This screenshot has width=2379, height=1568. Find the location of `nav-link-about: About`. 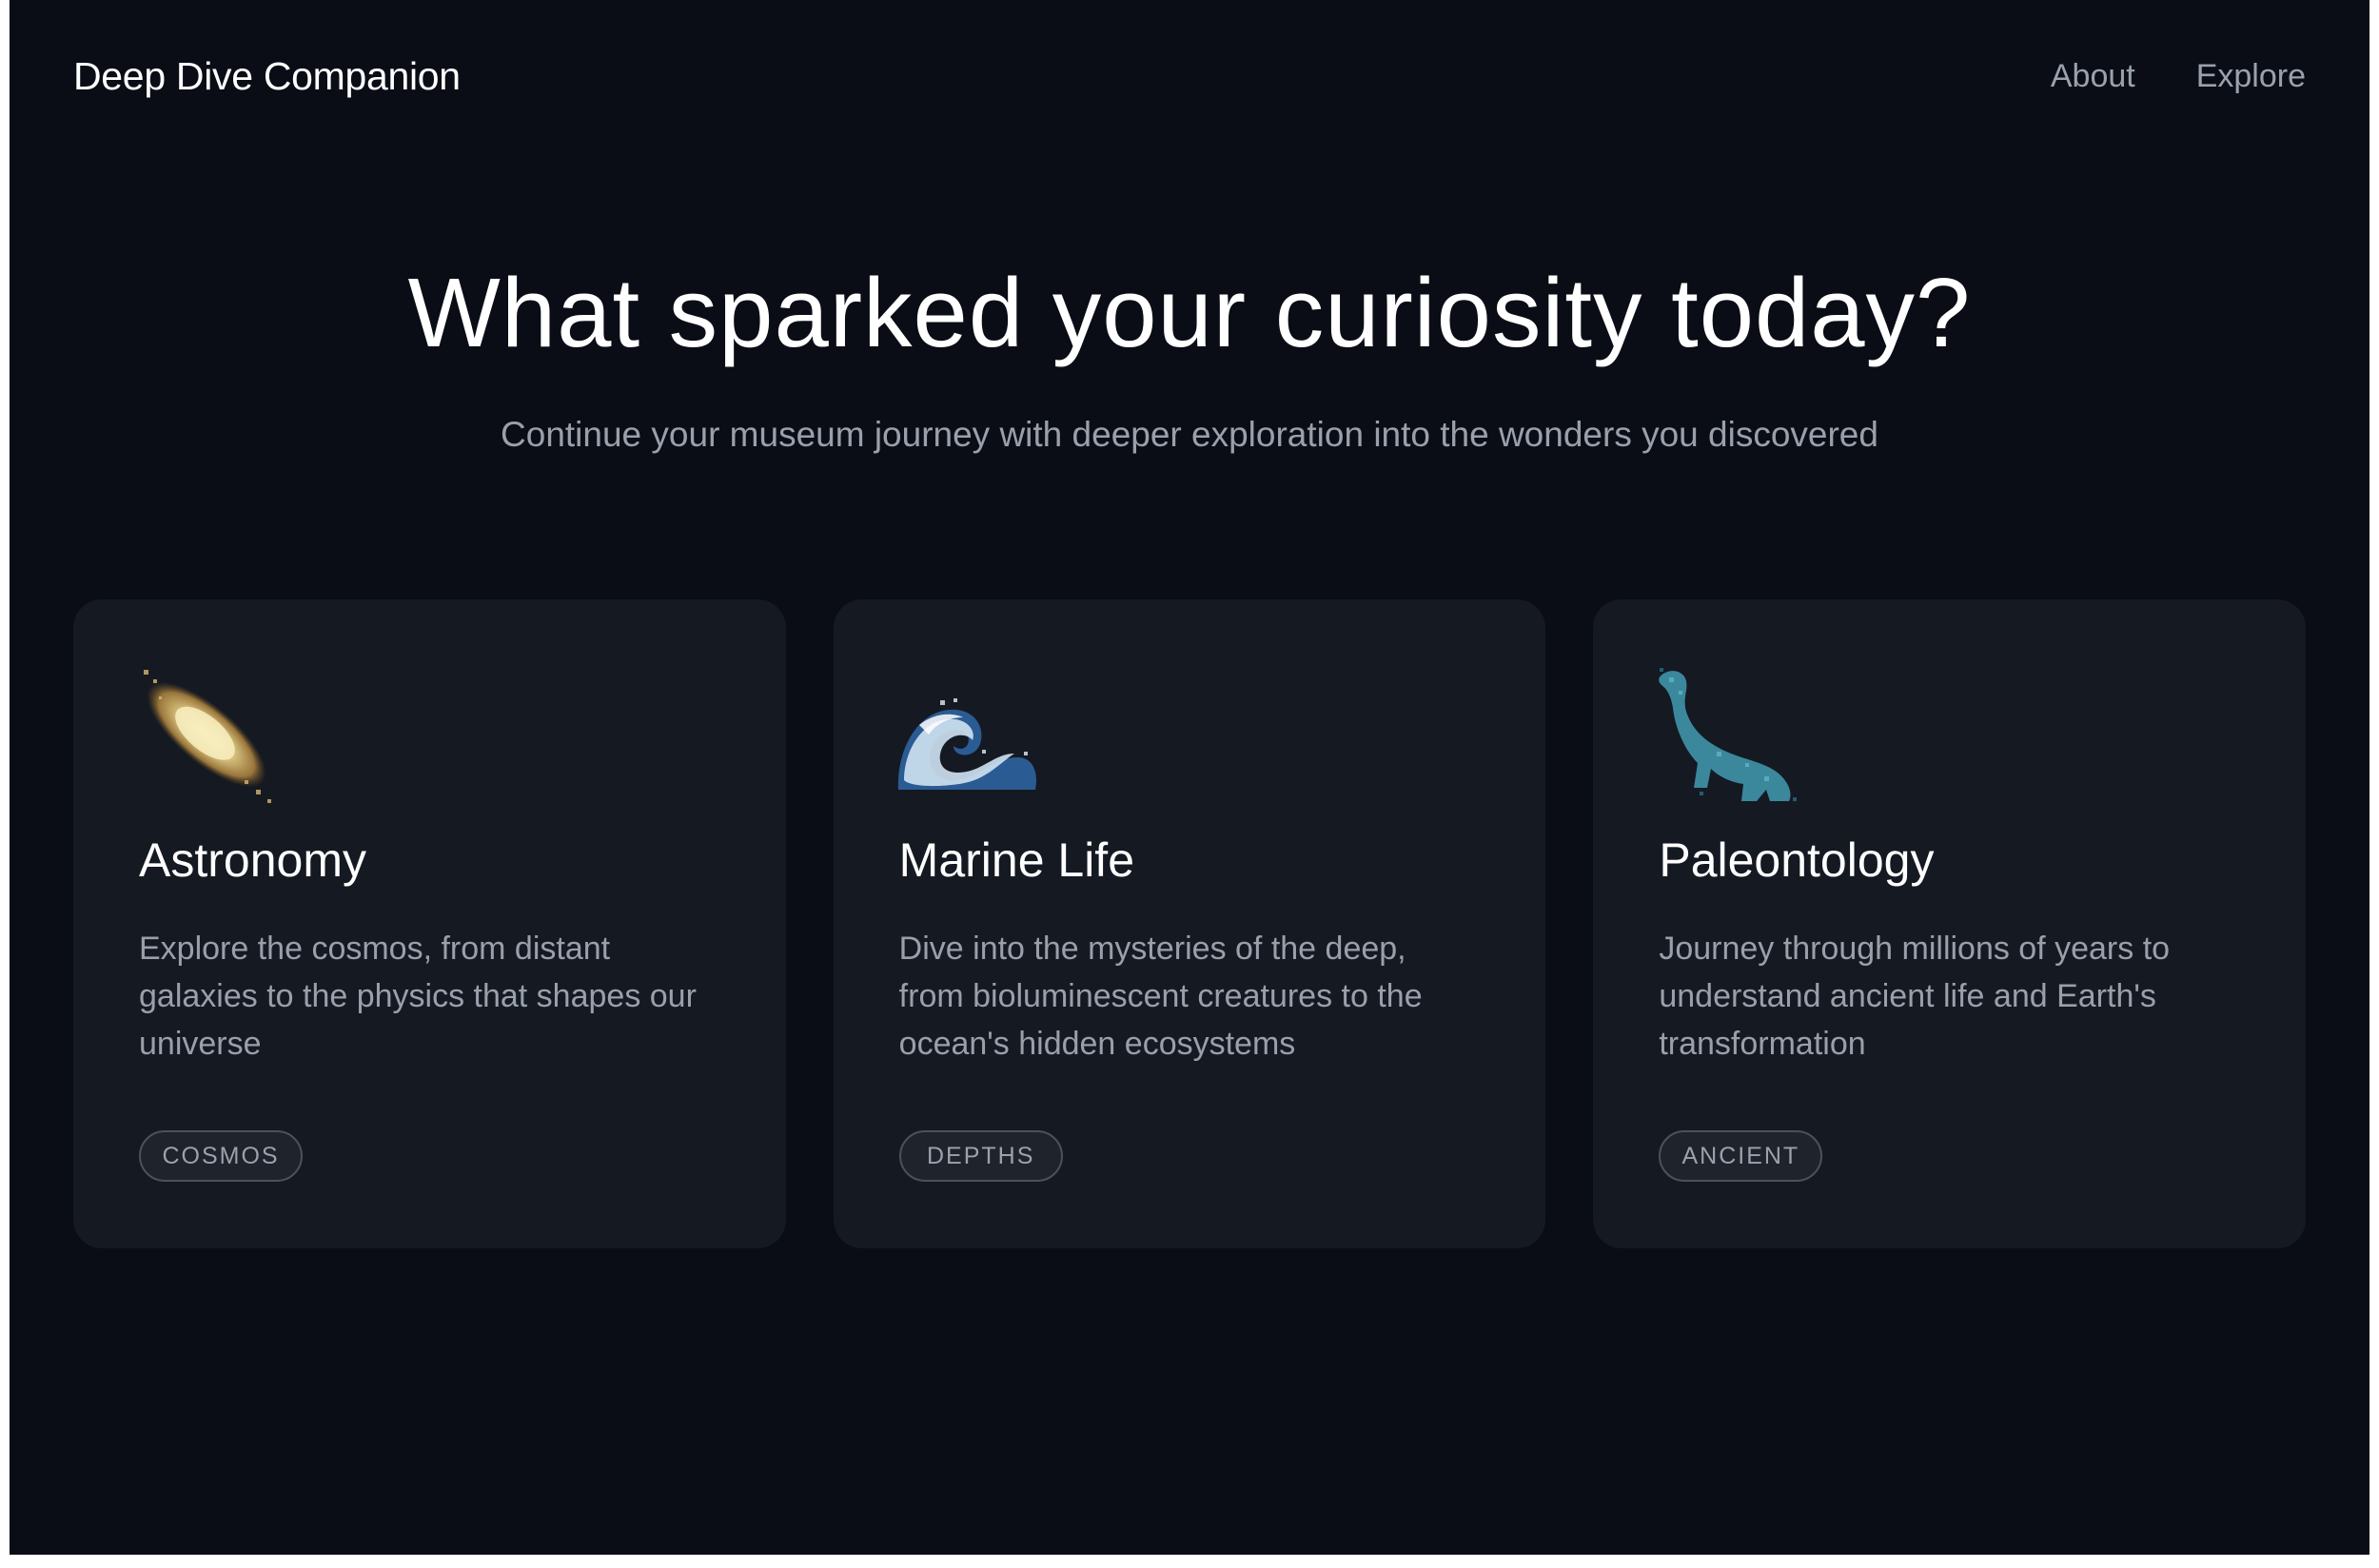

nav-link-about: About is located at coordinates (2093, 76).